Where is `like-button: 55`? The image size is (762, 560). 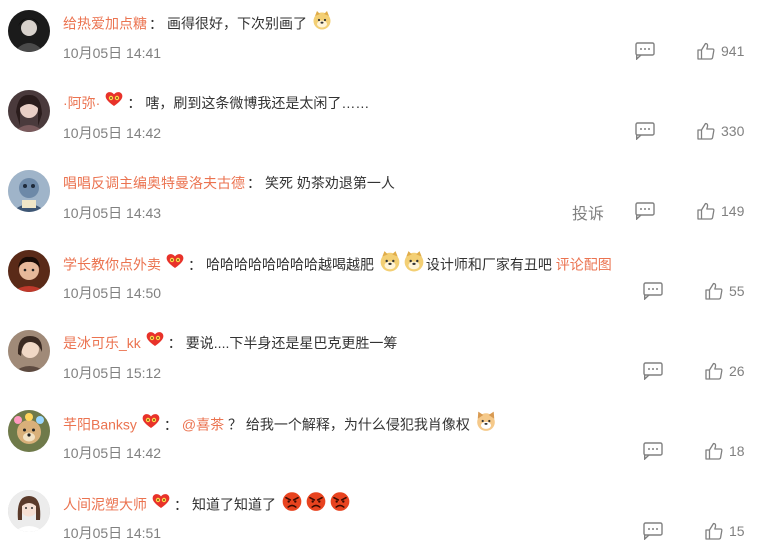
like-button: 55 is located at coordinates (725, 291).